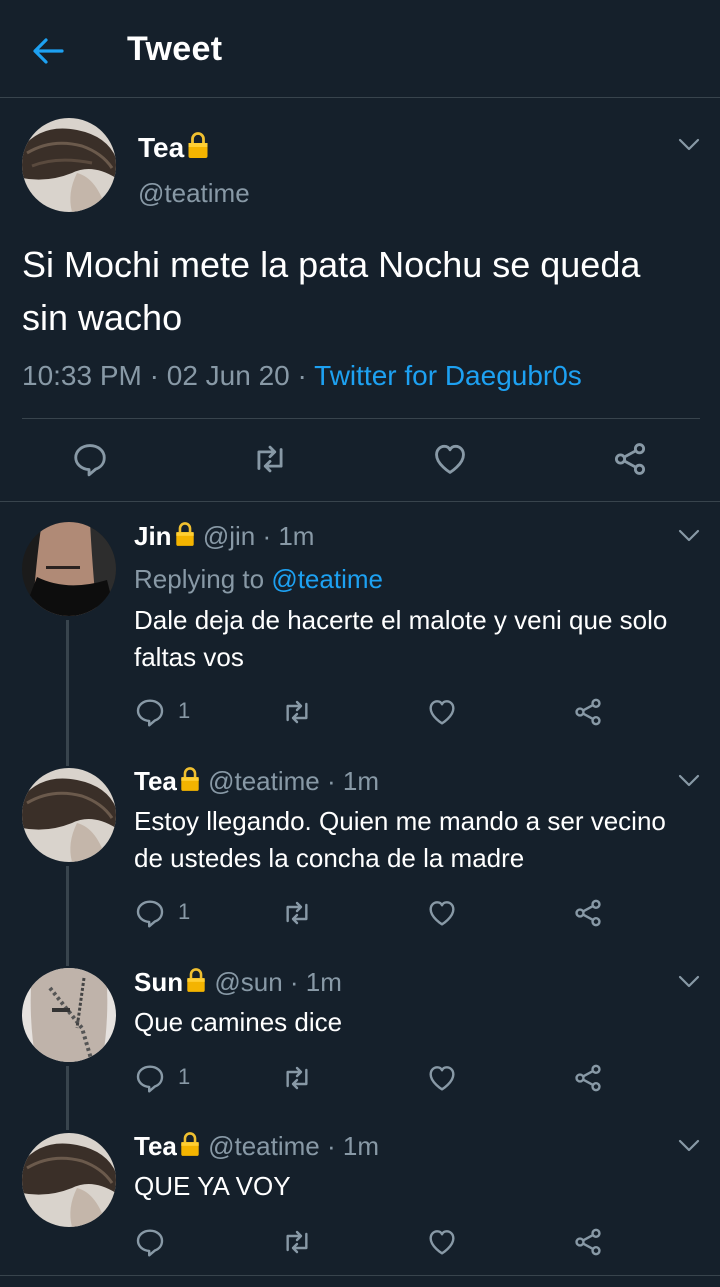 The width and height of the screenshot is (720, 1287). I want to click on thread-line, so click(67, 693).